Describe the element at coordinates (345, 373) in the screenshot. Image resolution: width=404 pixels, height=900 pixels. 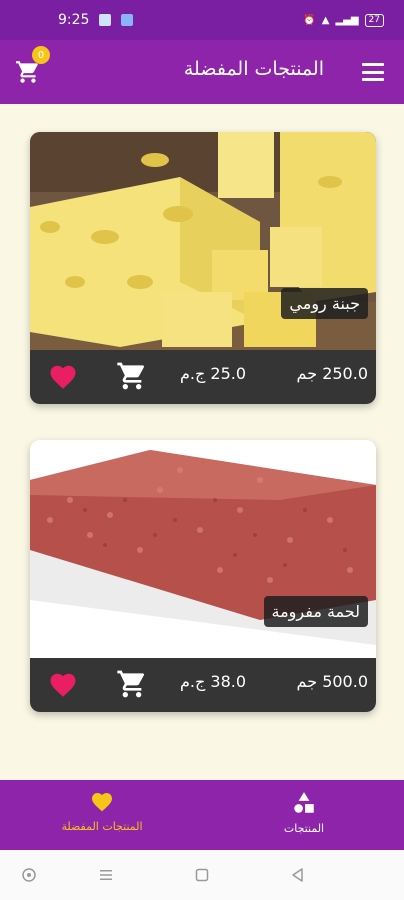
I see `weight-value: 250.0` at that location.